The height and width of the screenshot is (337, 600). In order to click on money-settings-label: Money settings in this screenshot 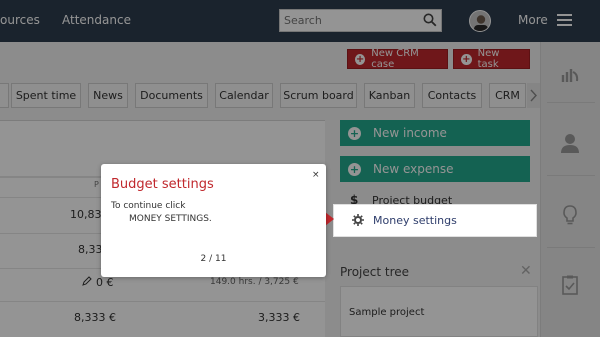, I will do `click(415, 220)`.